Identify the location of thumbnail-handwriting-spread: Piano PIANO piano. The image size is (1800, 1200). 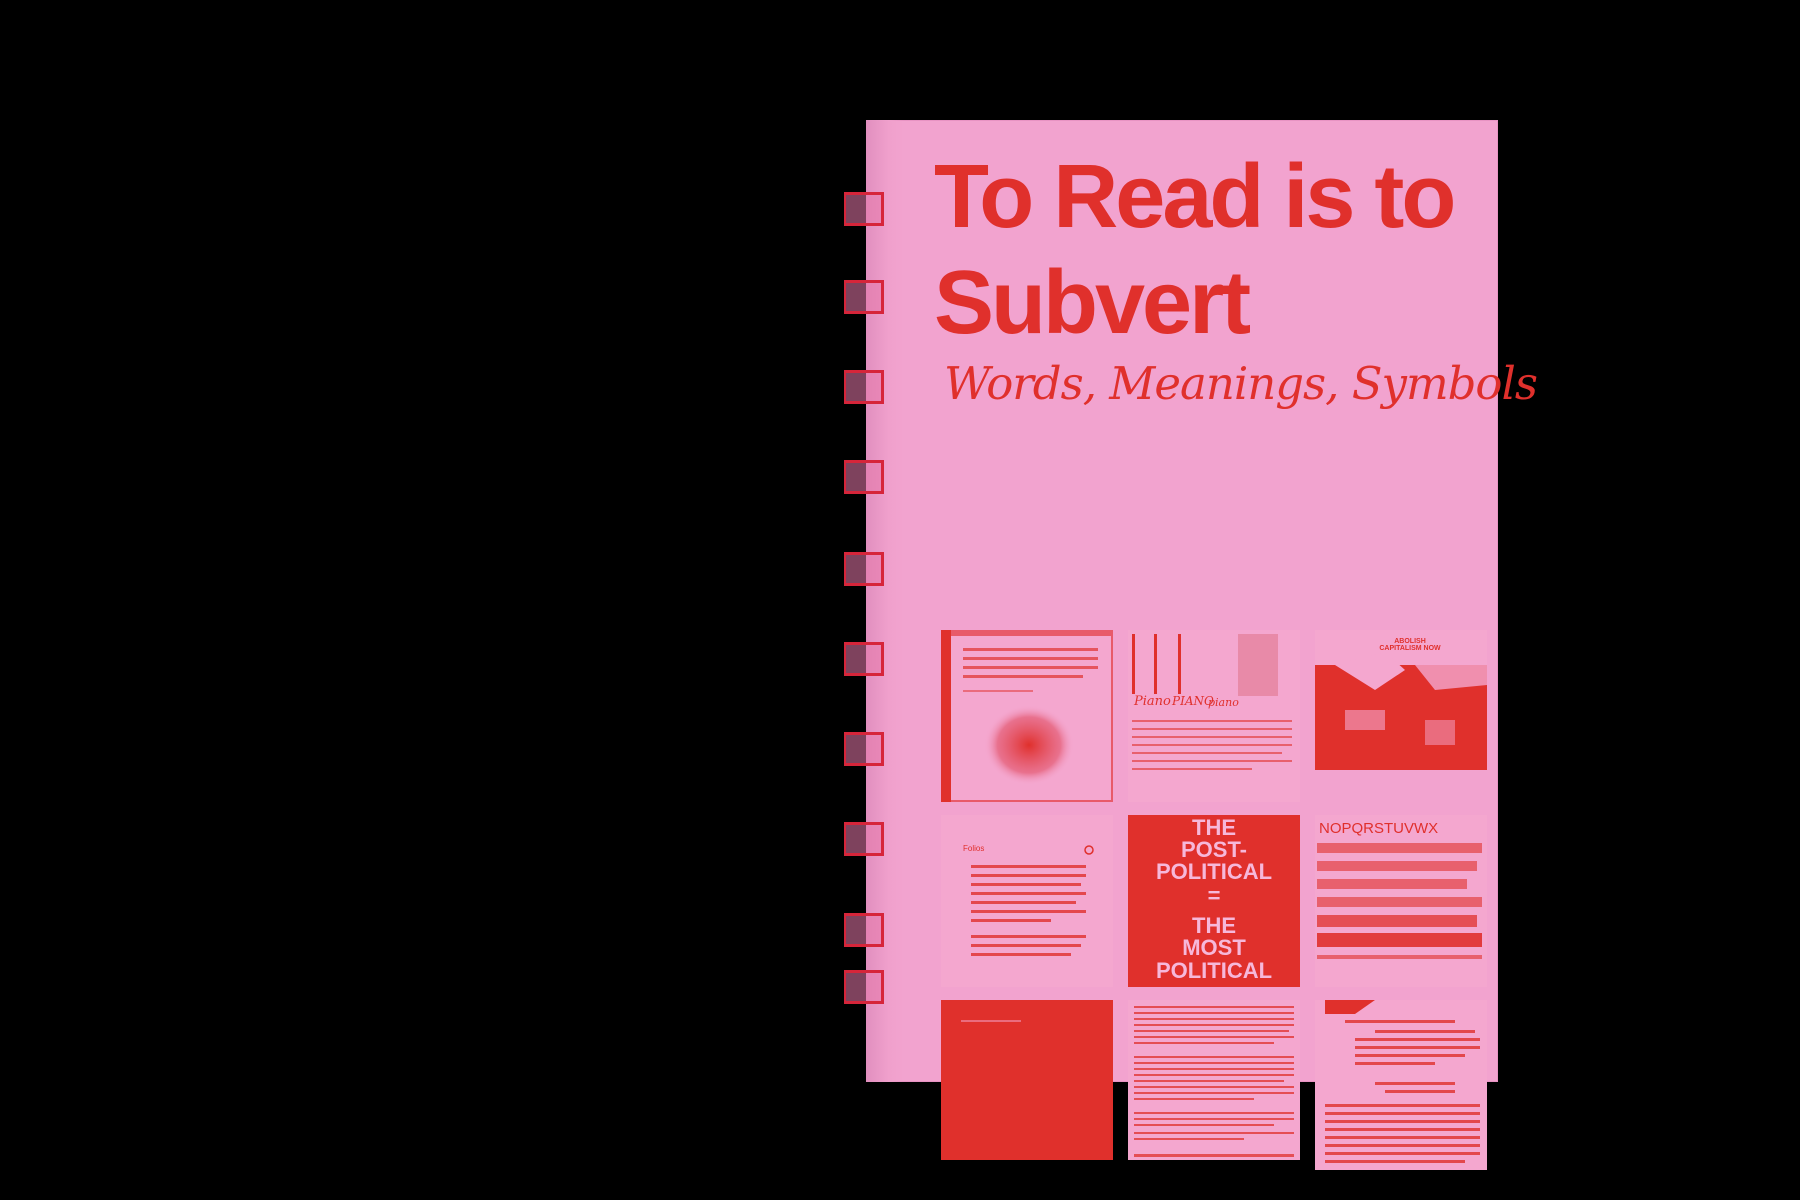
(1214, 716).